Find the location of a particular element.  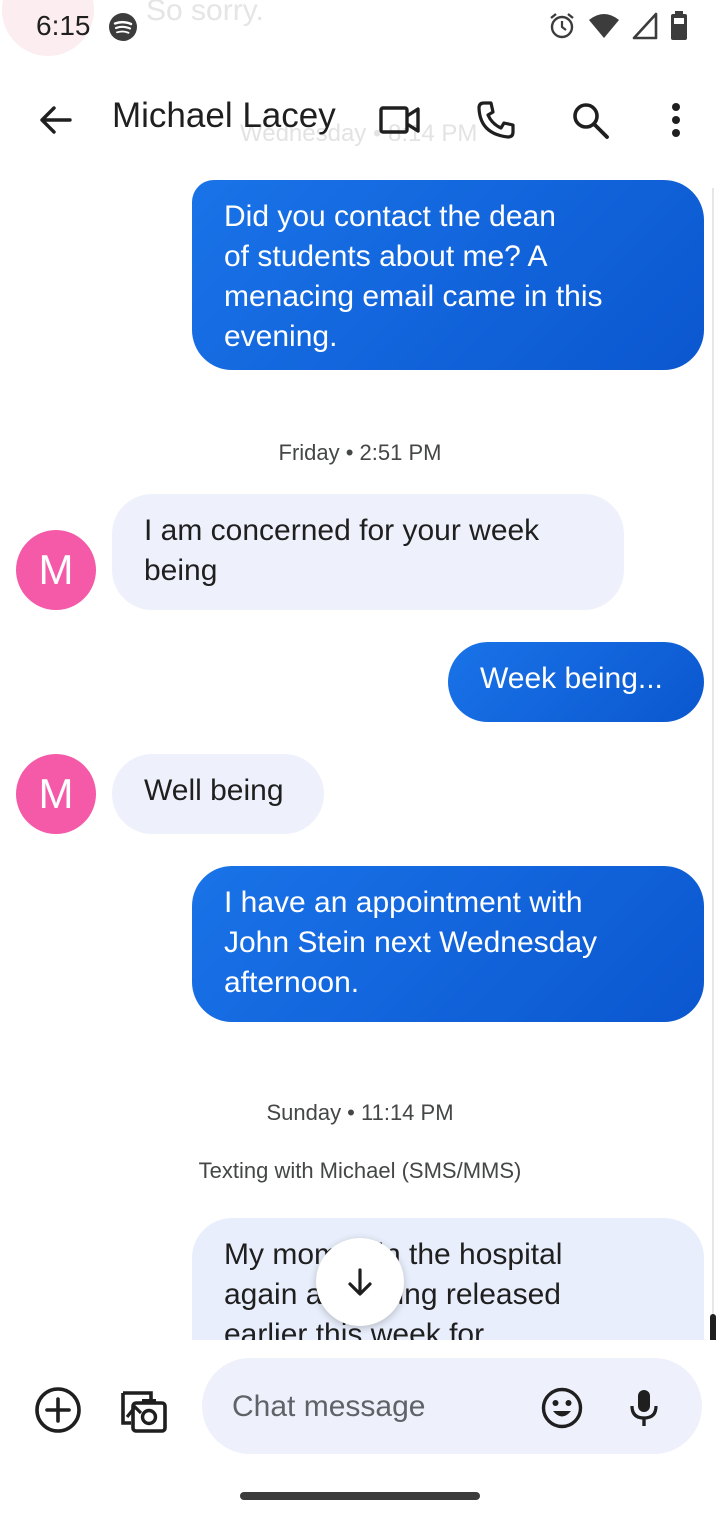

emoji-button is located at coordinates (562, 1408).